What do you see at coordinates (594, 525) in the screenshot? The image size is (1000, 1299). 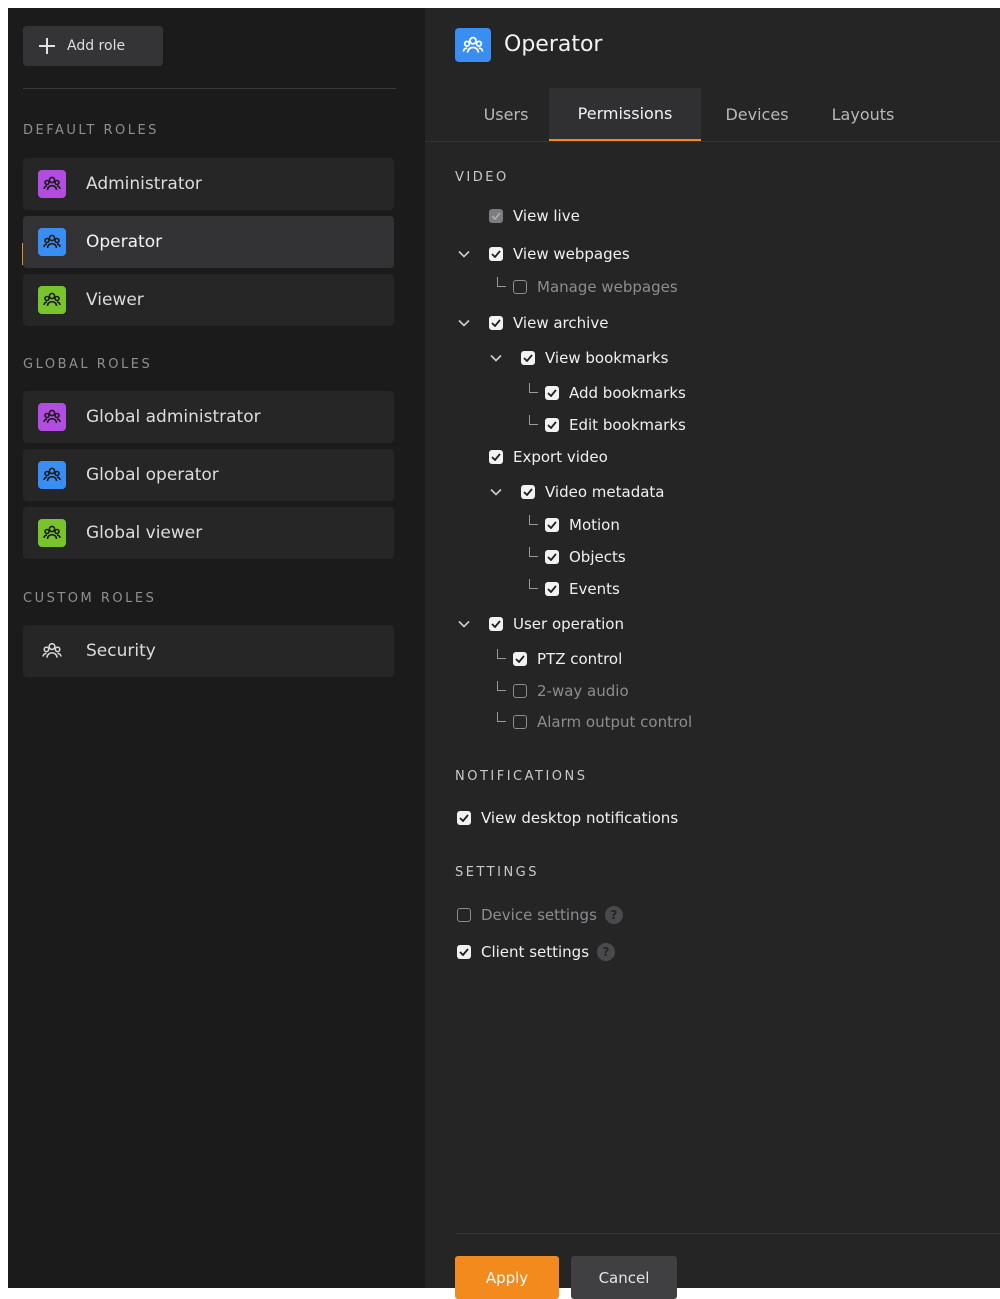 I see `perm-label: Motion` at bounding box center [594, 525].